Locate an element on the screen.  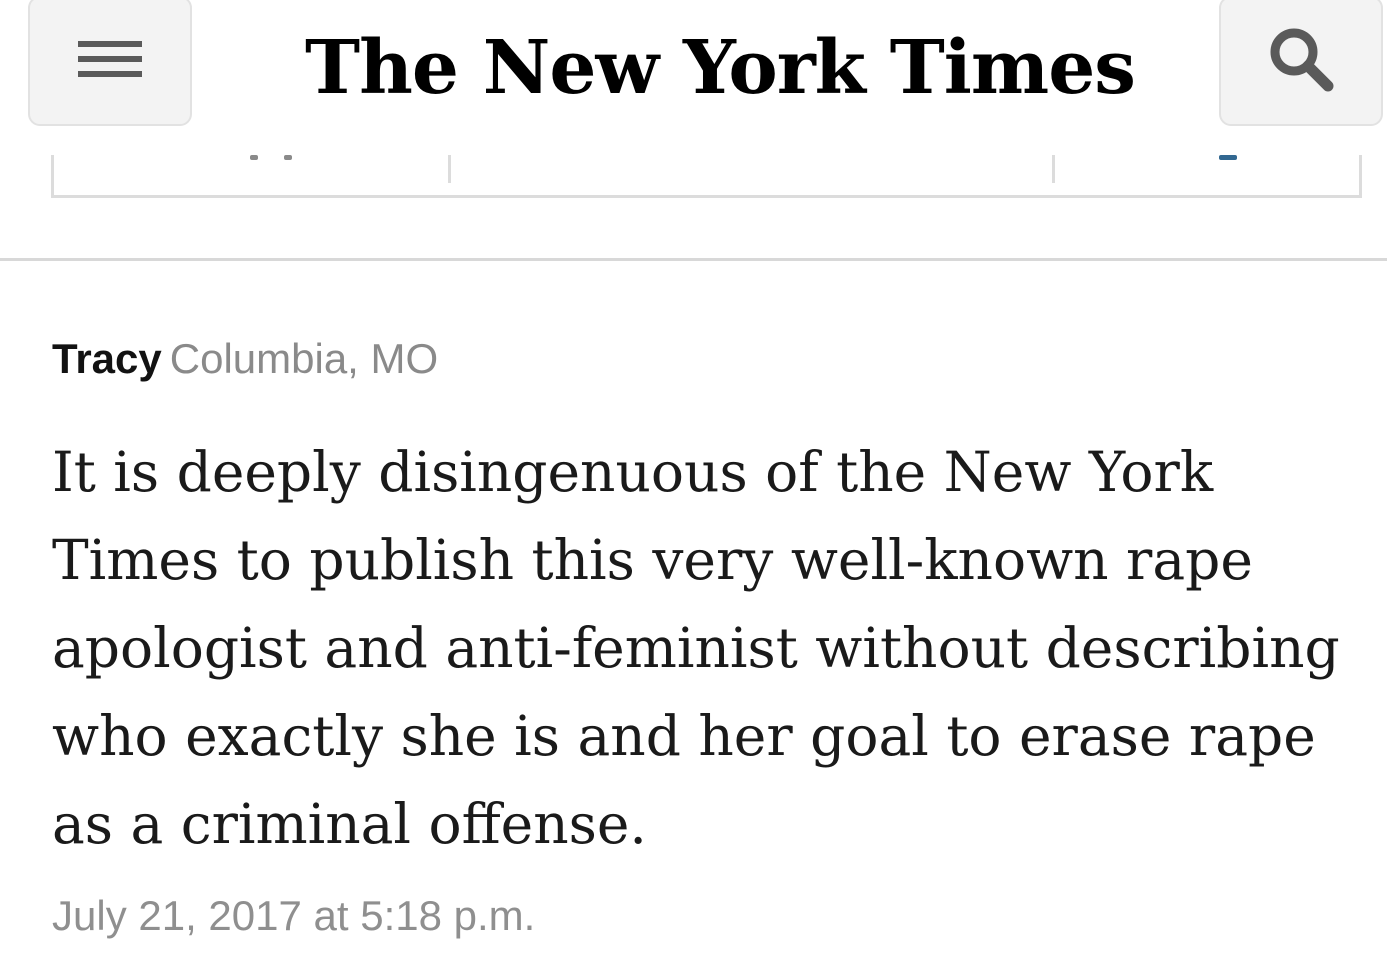
comment-meta: Tracy Columbia, MO is located at coordinates (702, 359).